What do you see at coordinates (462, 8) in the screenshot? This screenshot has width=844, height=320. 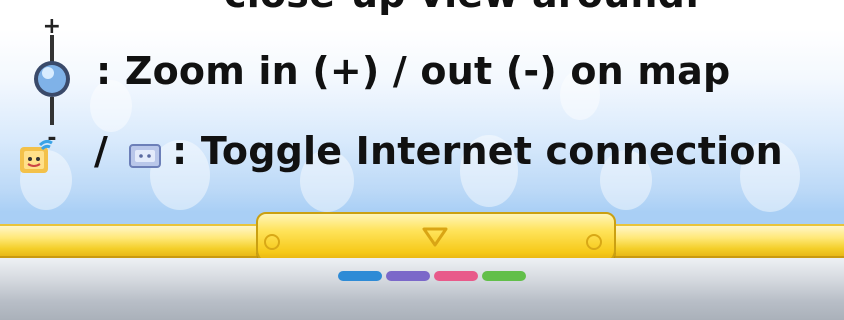 I see `help-text-top: close-up view around.` at bounding box center [462, 8].